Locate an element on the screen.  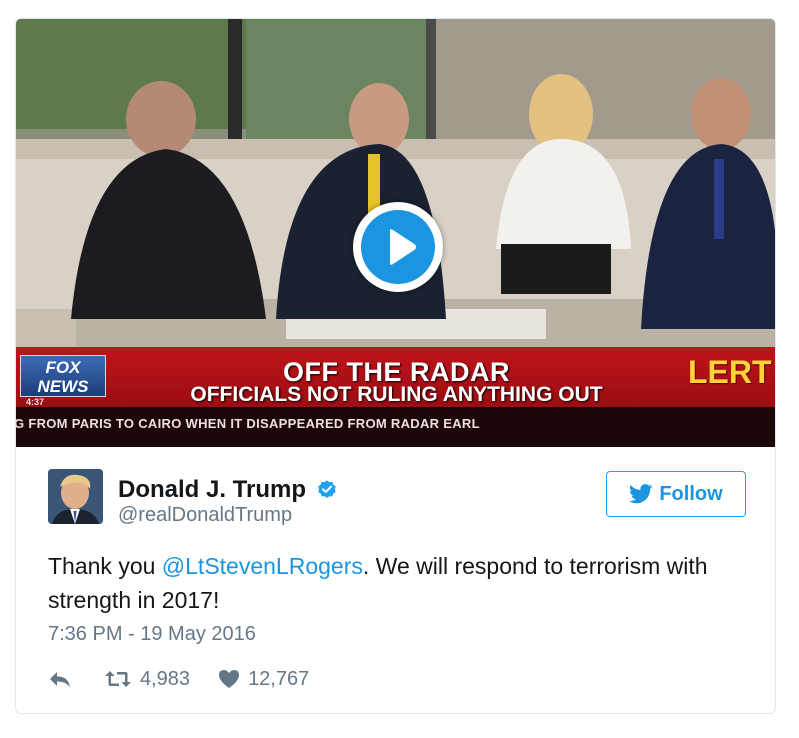
verified-badge-icon is located at coordinates (327, 489).